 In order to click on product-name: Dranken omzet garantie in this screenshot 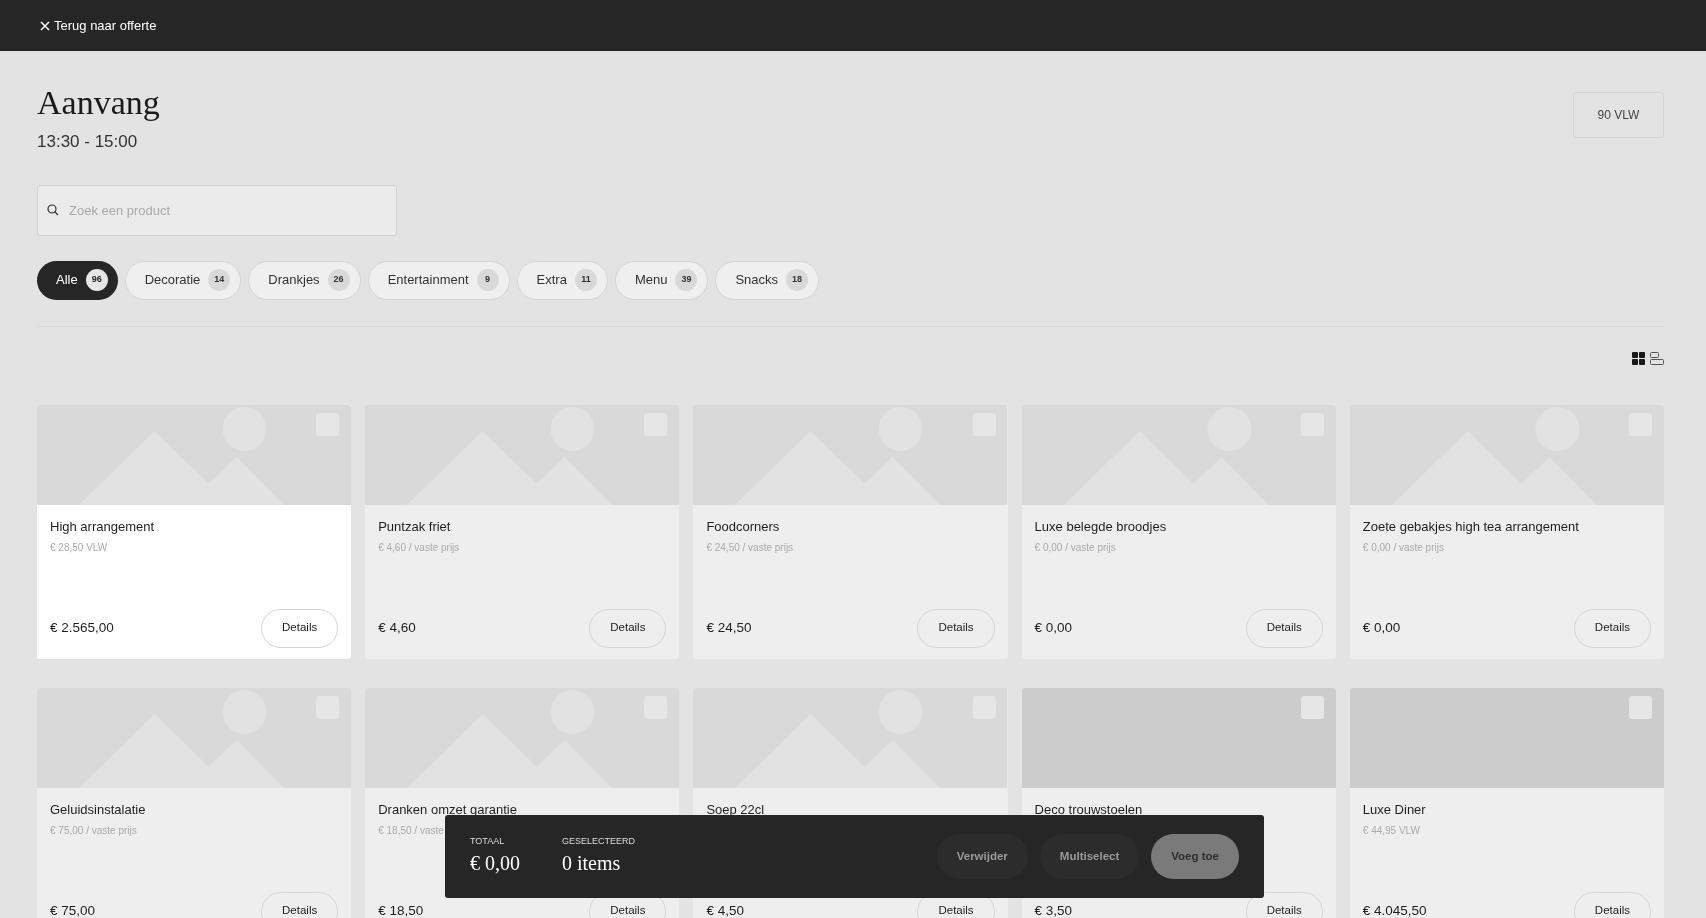, I will do `click(447, 809)`.